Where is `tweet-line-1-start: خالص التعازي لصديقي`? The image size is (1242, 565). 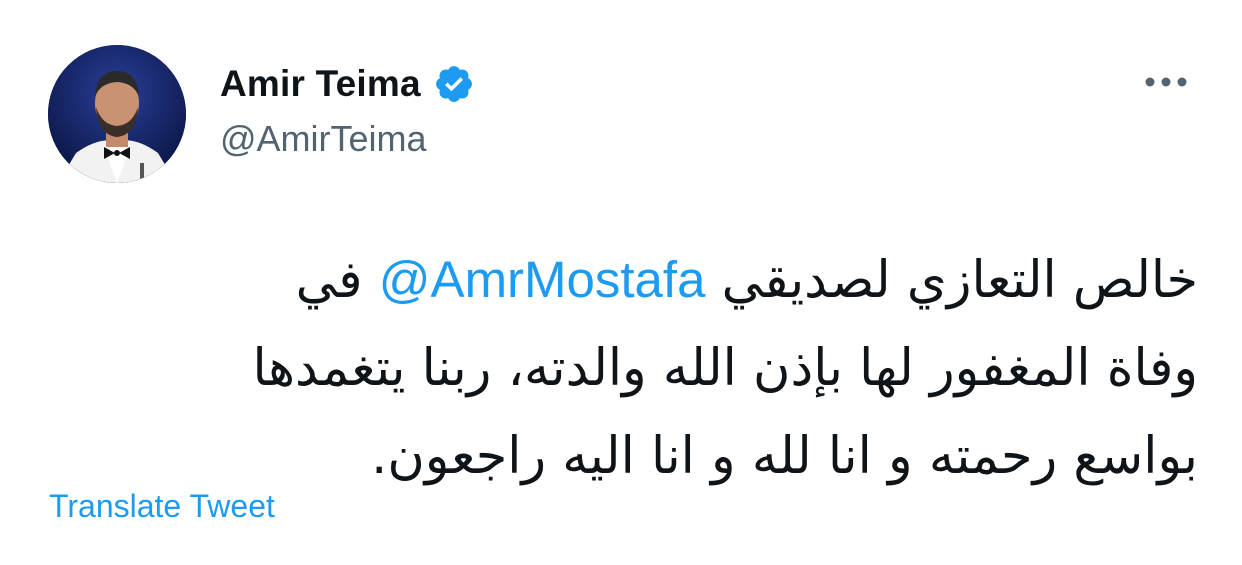 tweet-line-1-start: خالص التعازي لصديقي is located at coordinates (951, 280).